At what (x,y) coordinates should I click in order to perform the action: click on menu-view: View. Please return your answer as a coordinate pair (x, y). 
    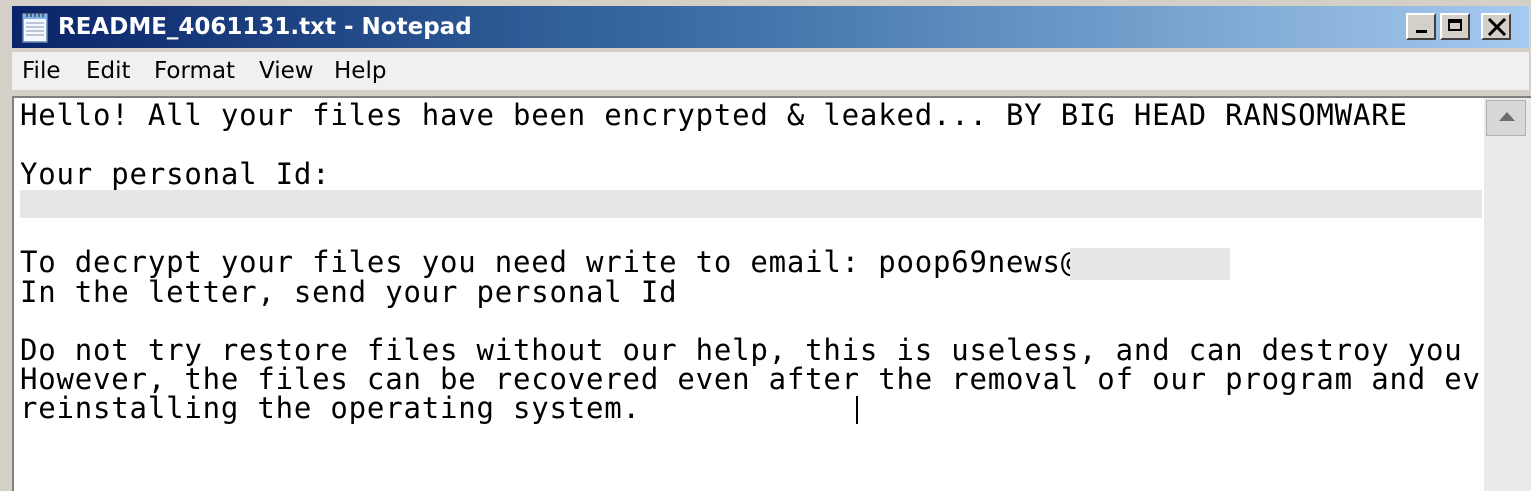
    Looking at the image, I should click on (286, 71).